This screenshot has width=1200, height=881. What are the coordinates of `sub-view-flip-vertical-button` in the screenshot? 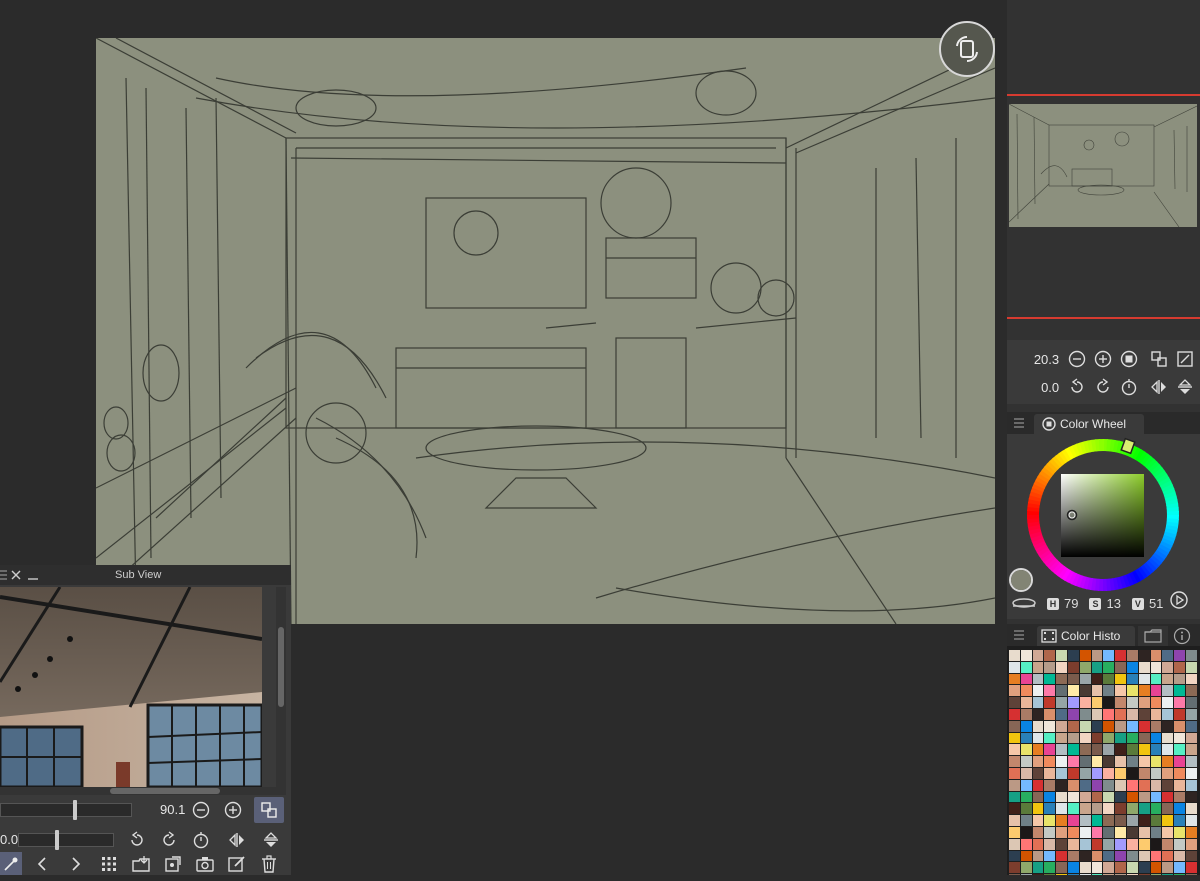 It's located at (271, 842).